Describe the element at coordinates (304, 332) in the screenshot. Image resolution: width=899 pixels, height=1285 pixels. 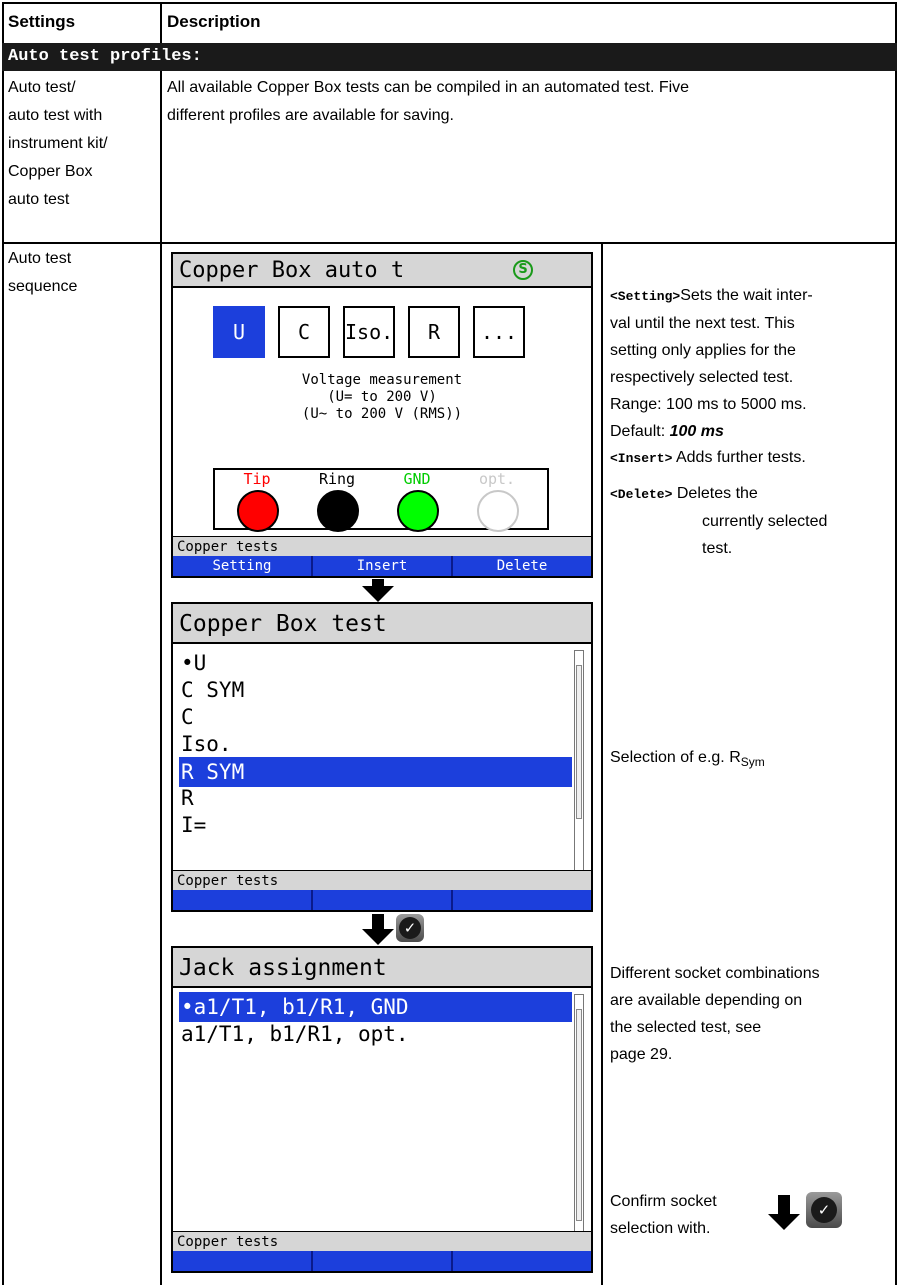
I see `test-box-c: C` at that location.